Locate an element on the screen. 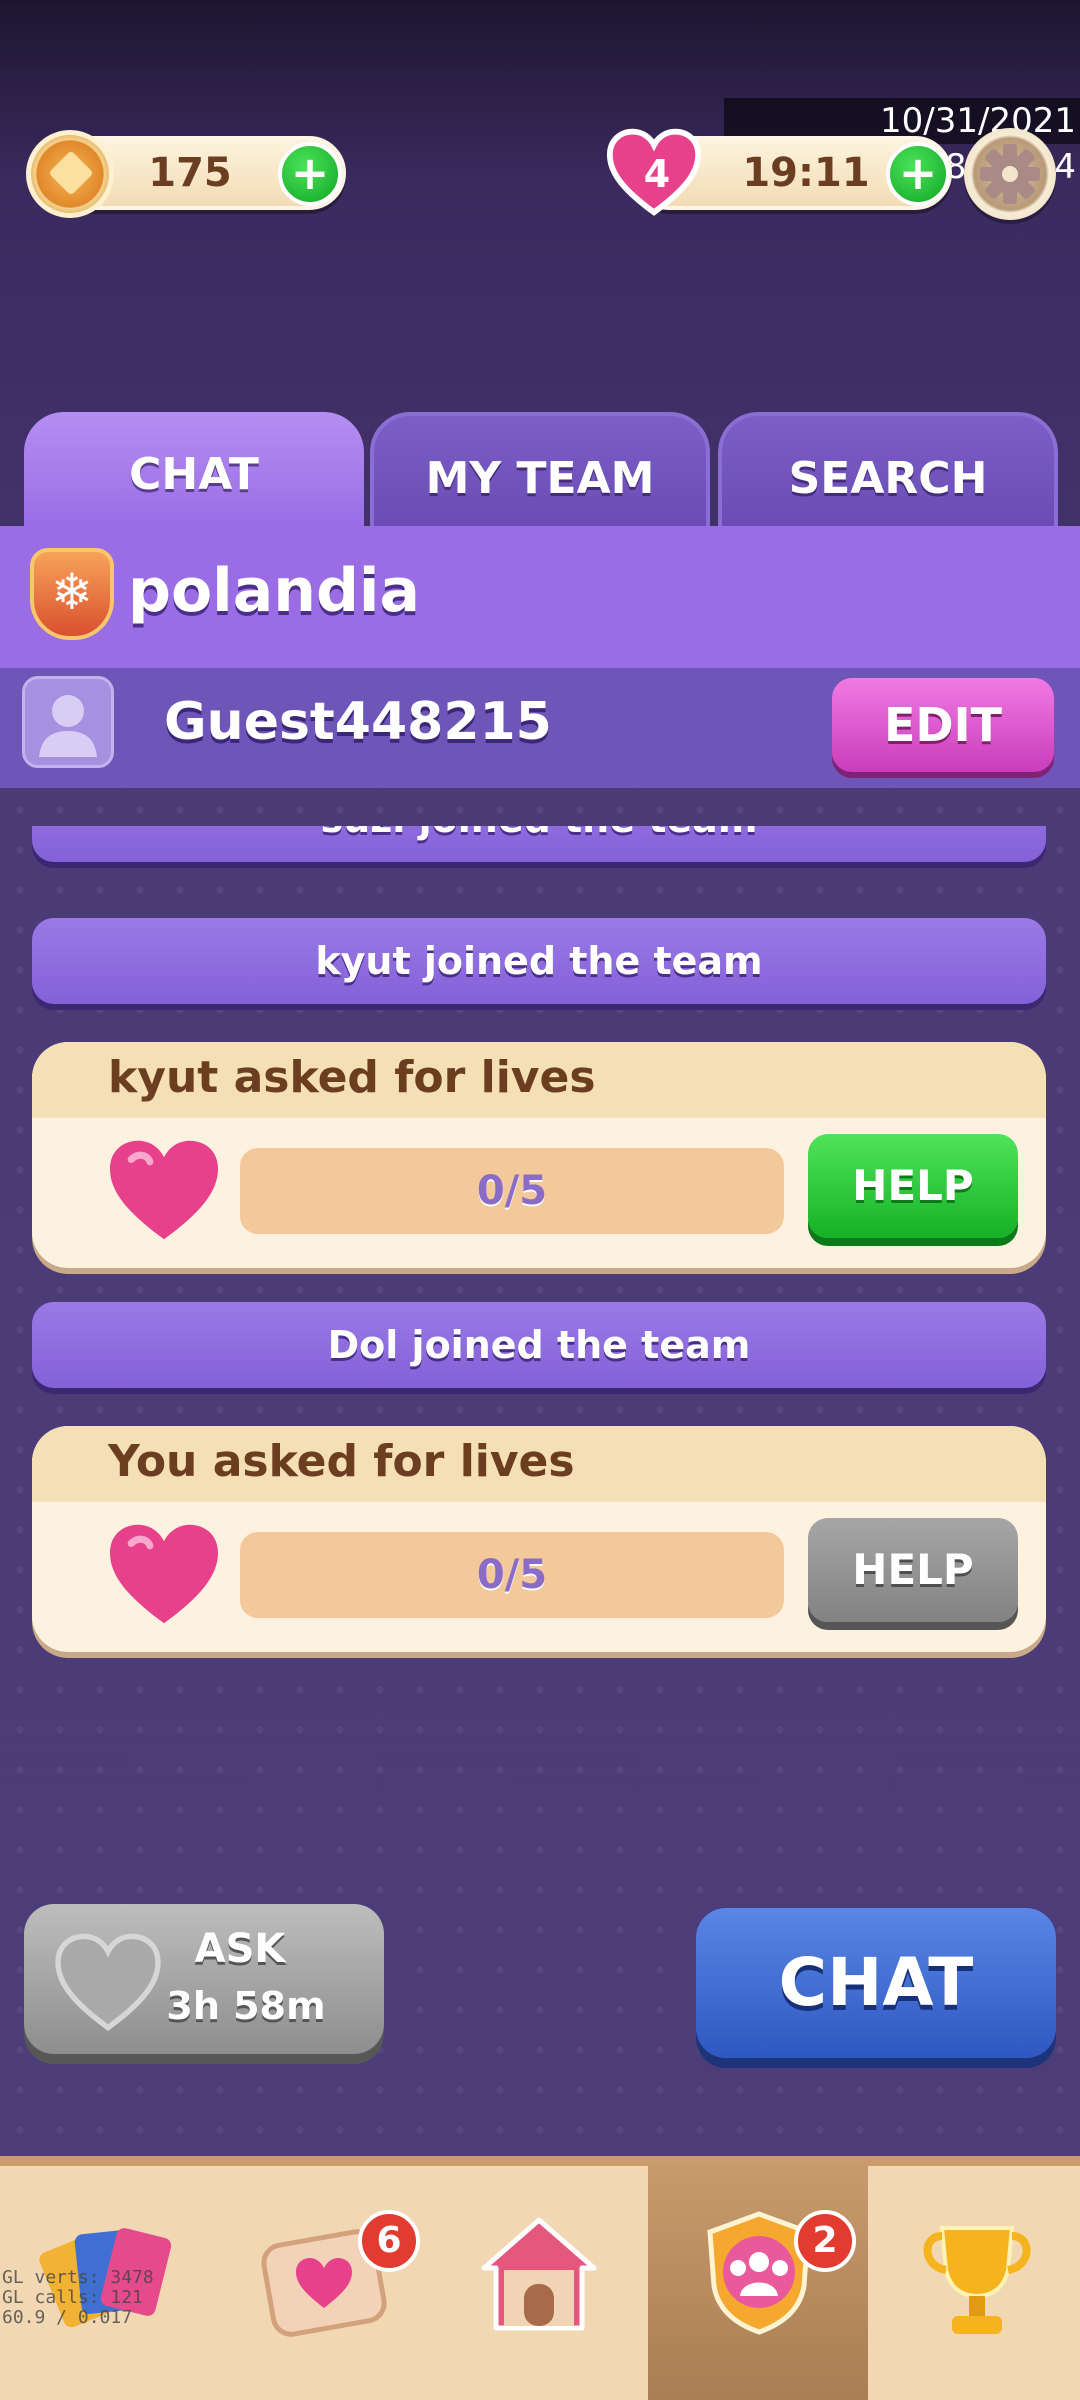 The height and width of the screenshot is (2400, 1080). settings-button is located at coordinates (1010, 174).